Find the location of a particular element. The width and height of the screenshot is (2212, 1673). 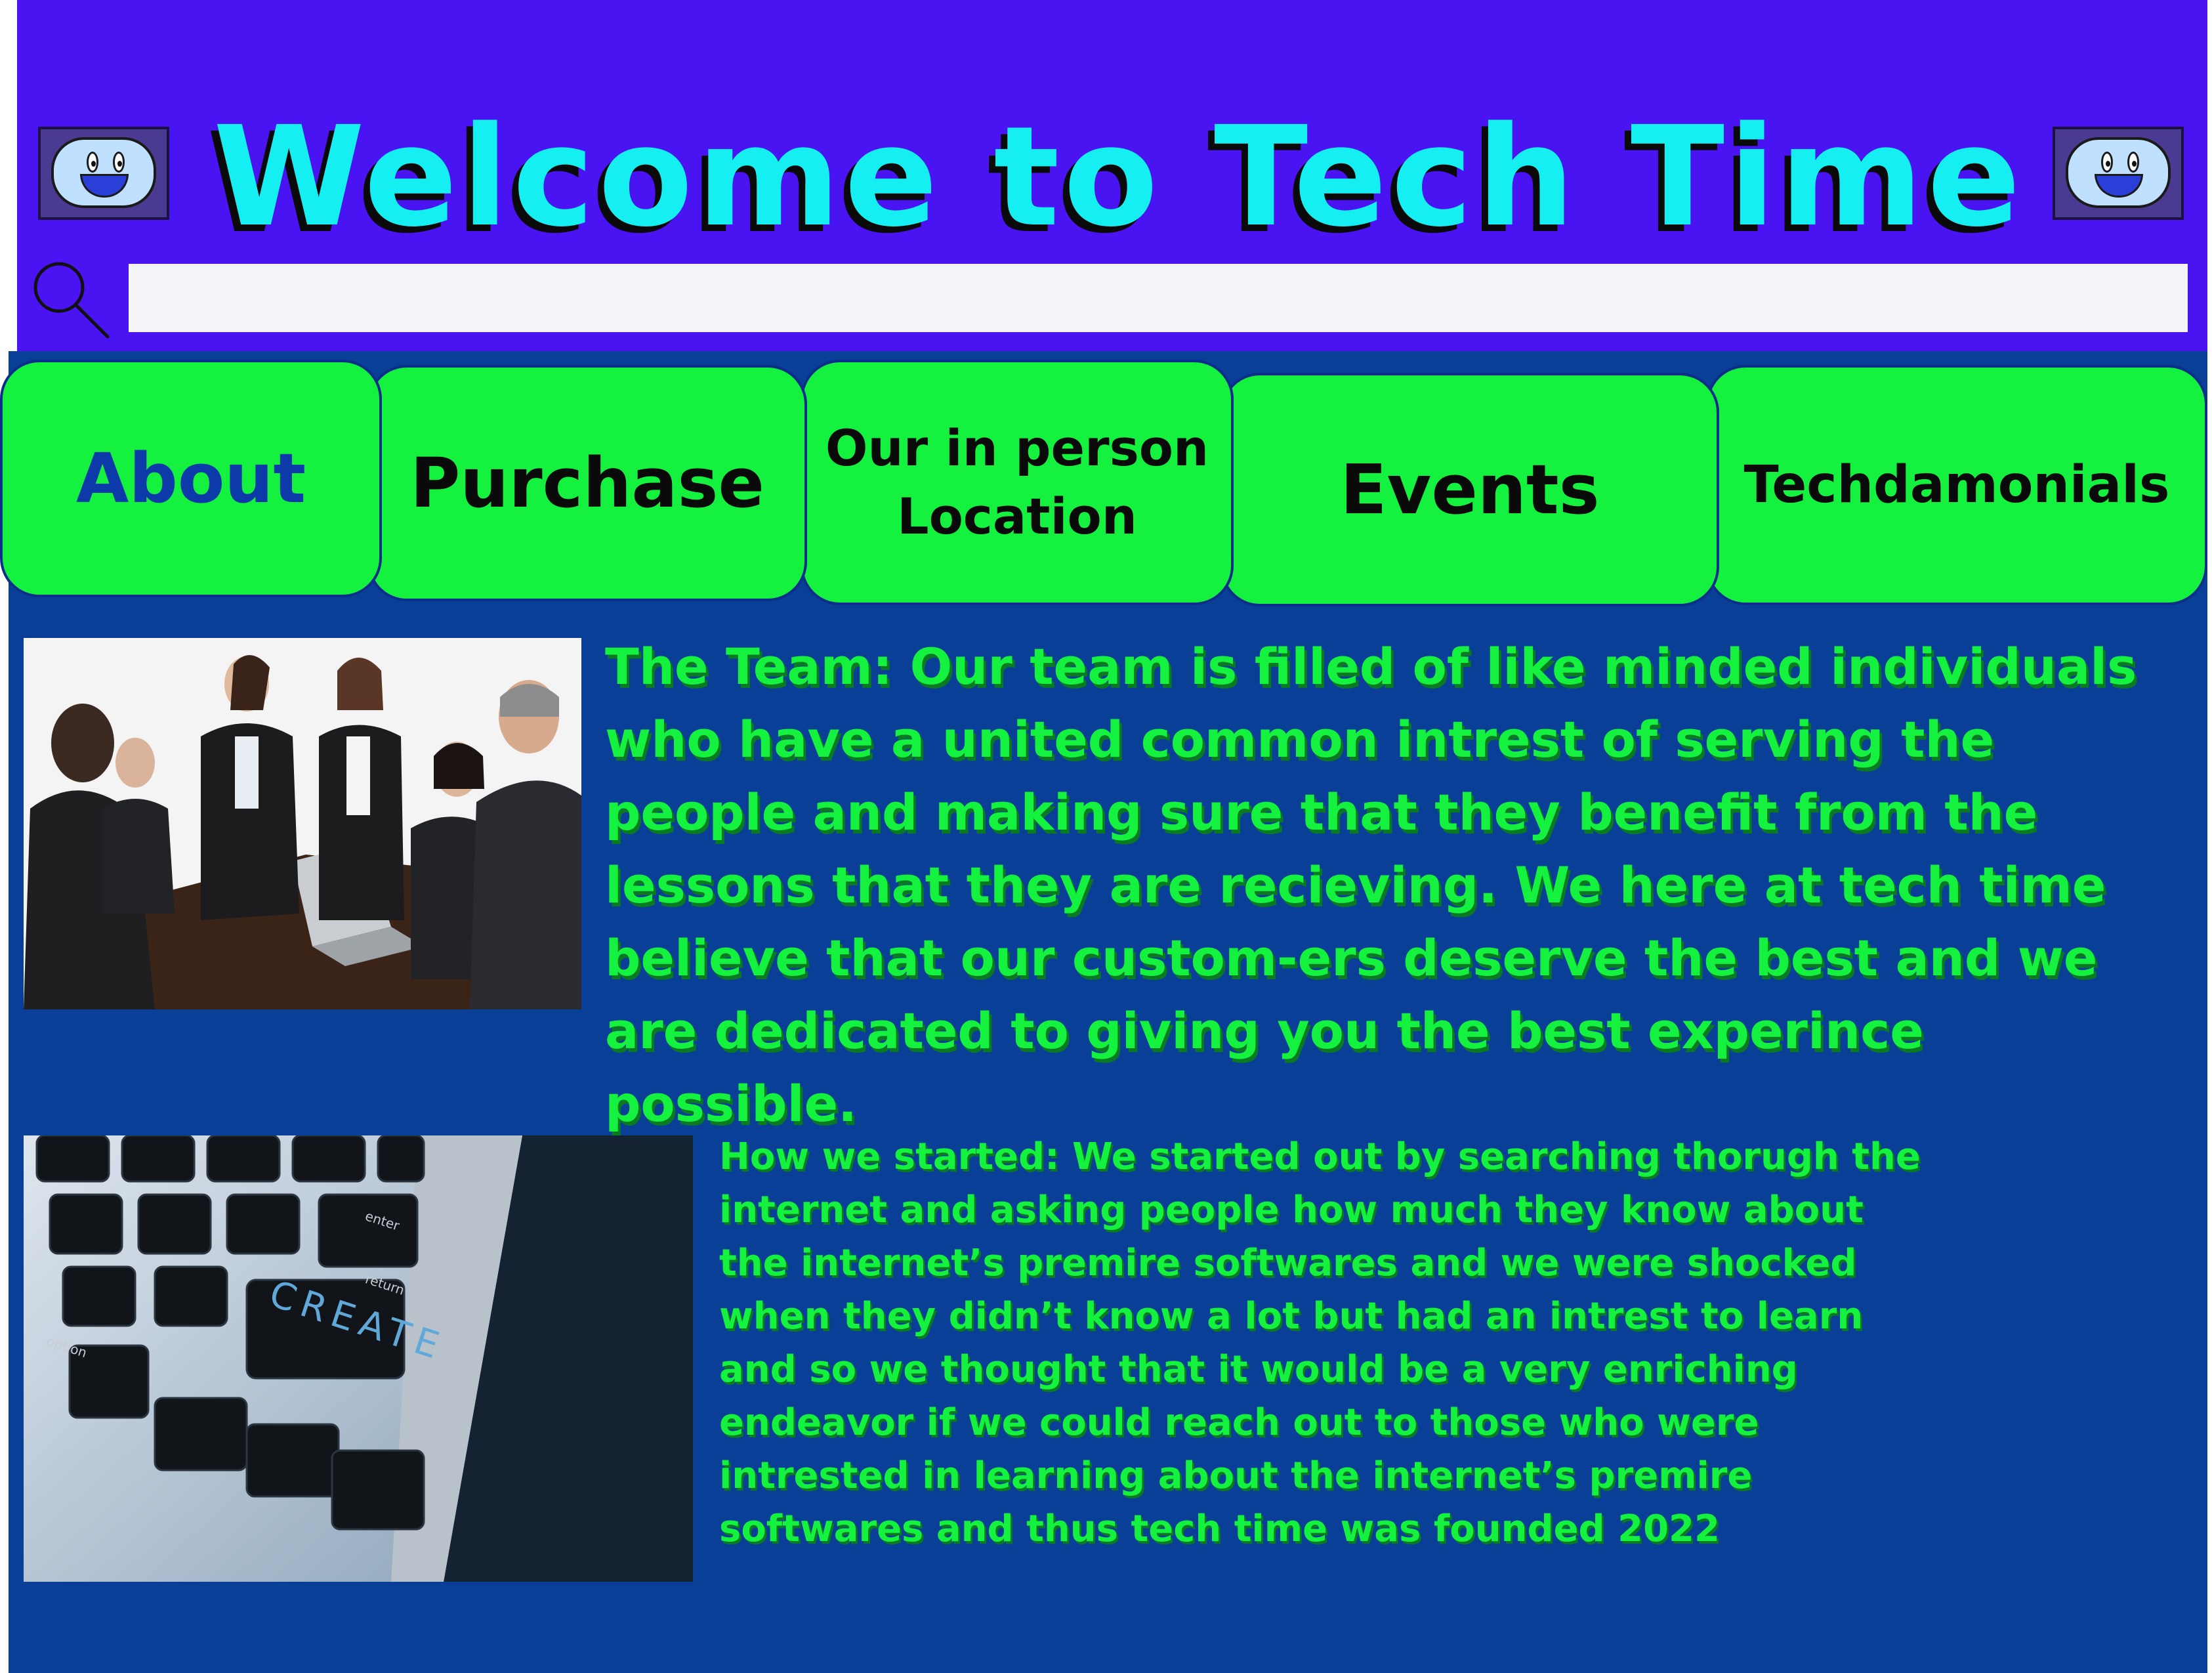

tab-about: About is located at coordinates (191, 478).